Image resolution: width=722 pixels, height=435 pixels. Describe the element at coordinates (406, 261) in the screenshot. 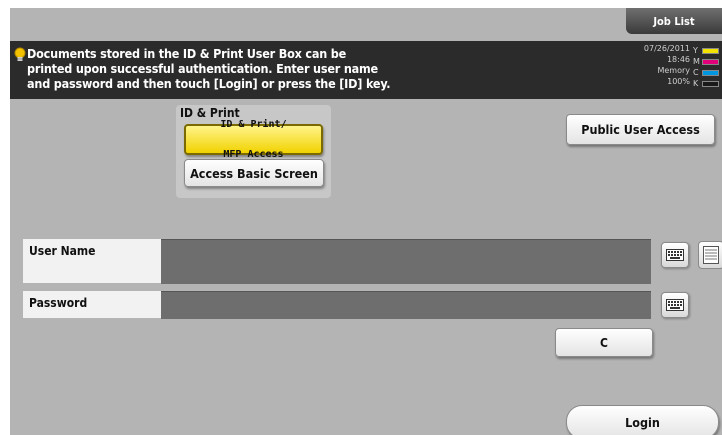

I see `user-name-input` at that location.